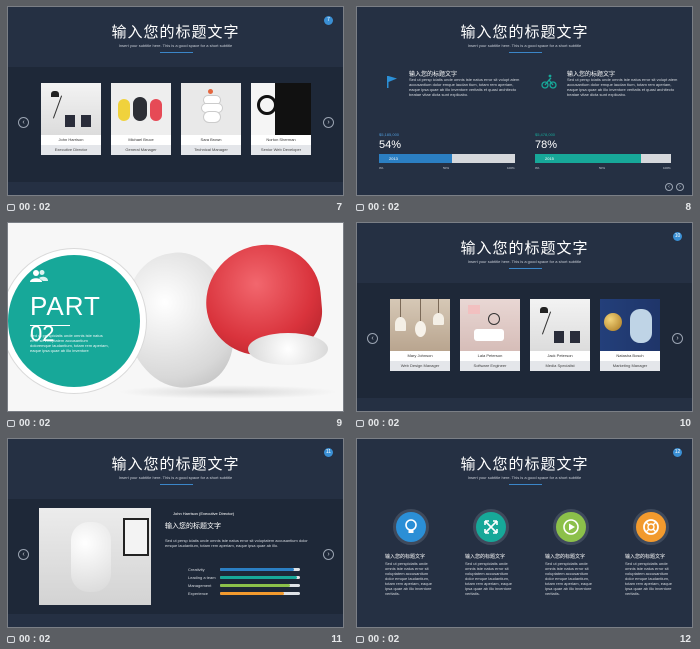 The width and height of the screenshot is (700, 649). I want to click on cyclist-icon, so click(549, 81).